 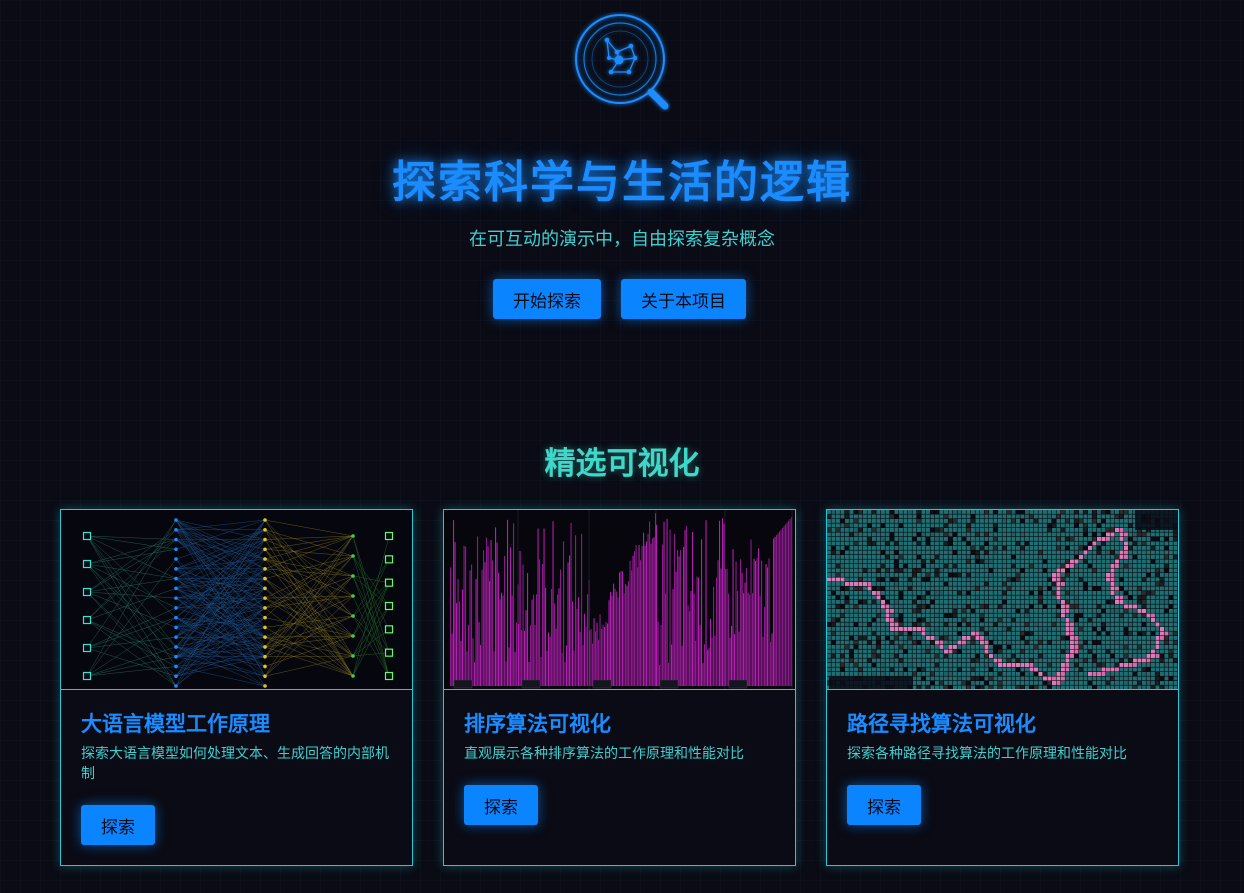 What do you see at coordinates (175, 723) in the screenshot?
I see `card-title: 大语言模型工作原理` at bounding box center [175, 723].